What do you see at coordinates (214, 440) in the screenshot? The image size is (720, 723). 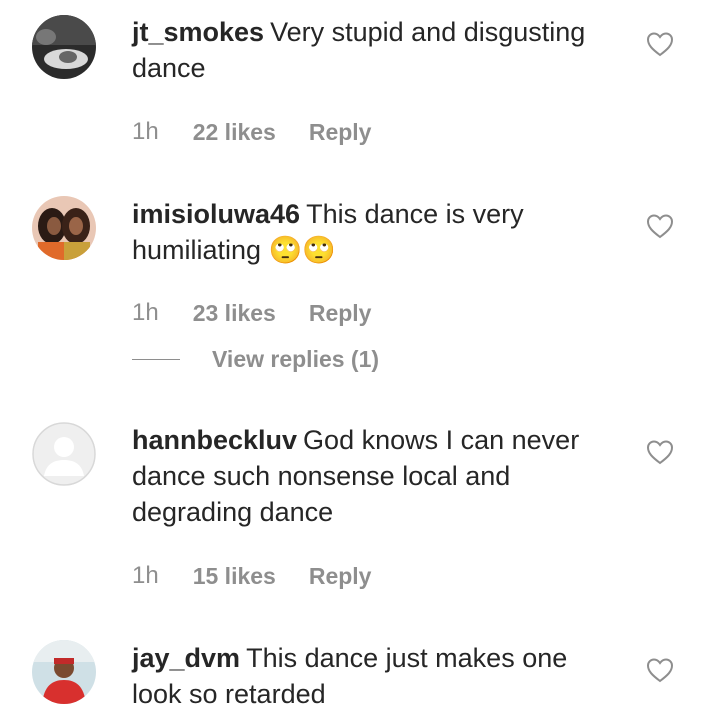 I see `comment-username: hannbeckluv` at bounding box center [214, 440].